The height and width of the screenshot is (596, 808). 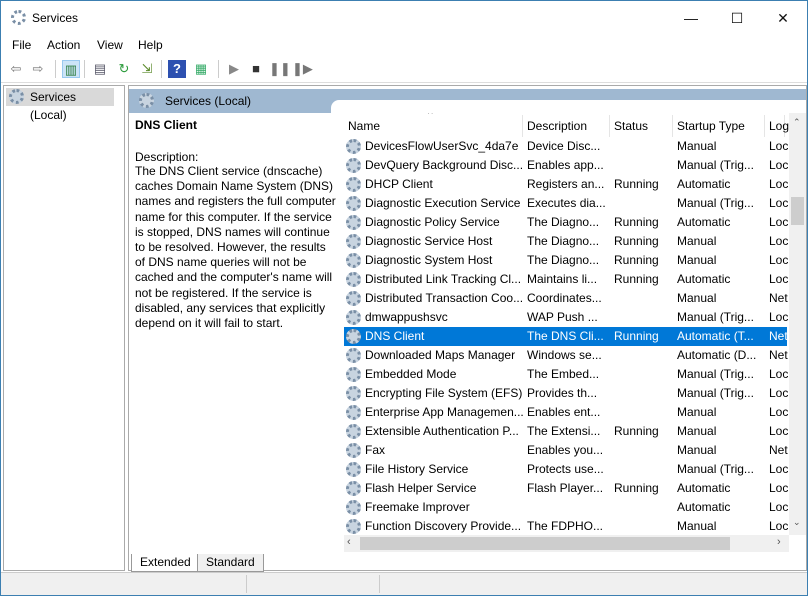 What do you see at coordinates (797, 522) in the screenshot?
I see `scroll-down-icon: ⌄` at bounding box center [797, 522].